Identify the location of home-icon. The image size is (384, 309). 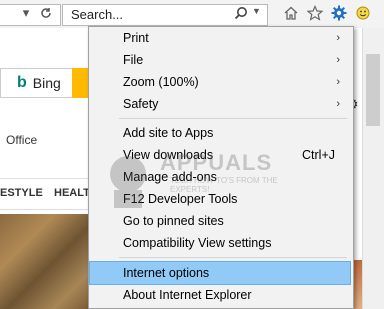
(291, 13).